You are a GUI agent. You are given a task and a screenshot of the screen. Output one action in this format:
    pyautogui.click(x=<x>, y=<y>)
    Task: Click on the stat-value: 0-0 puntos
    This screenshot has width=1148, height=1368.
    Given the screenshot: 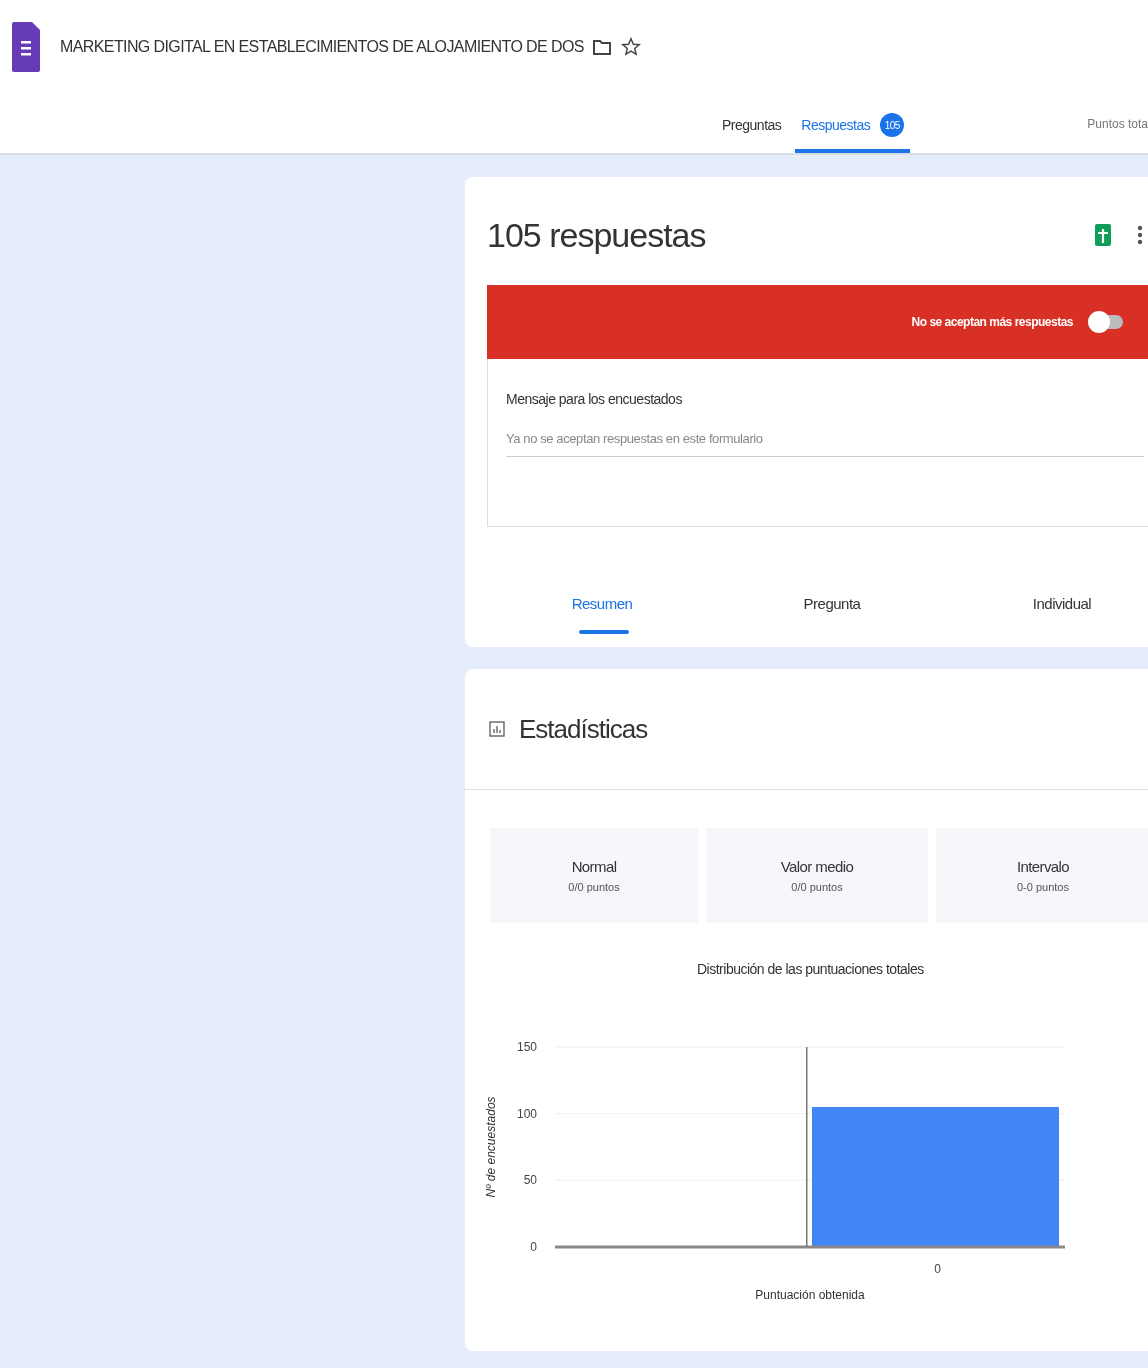 What is the action you would take?
    pyautogui.click(x=1043, y=887)
    